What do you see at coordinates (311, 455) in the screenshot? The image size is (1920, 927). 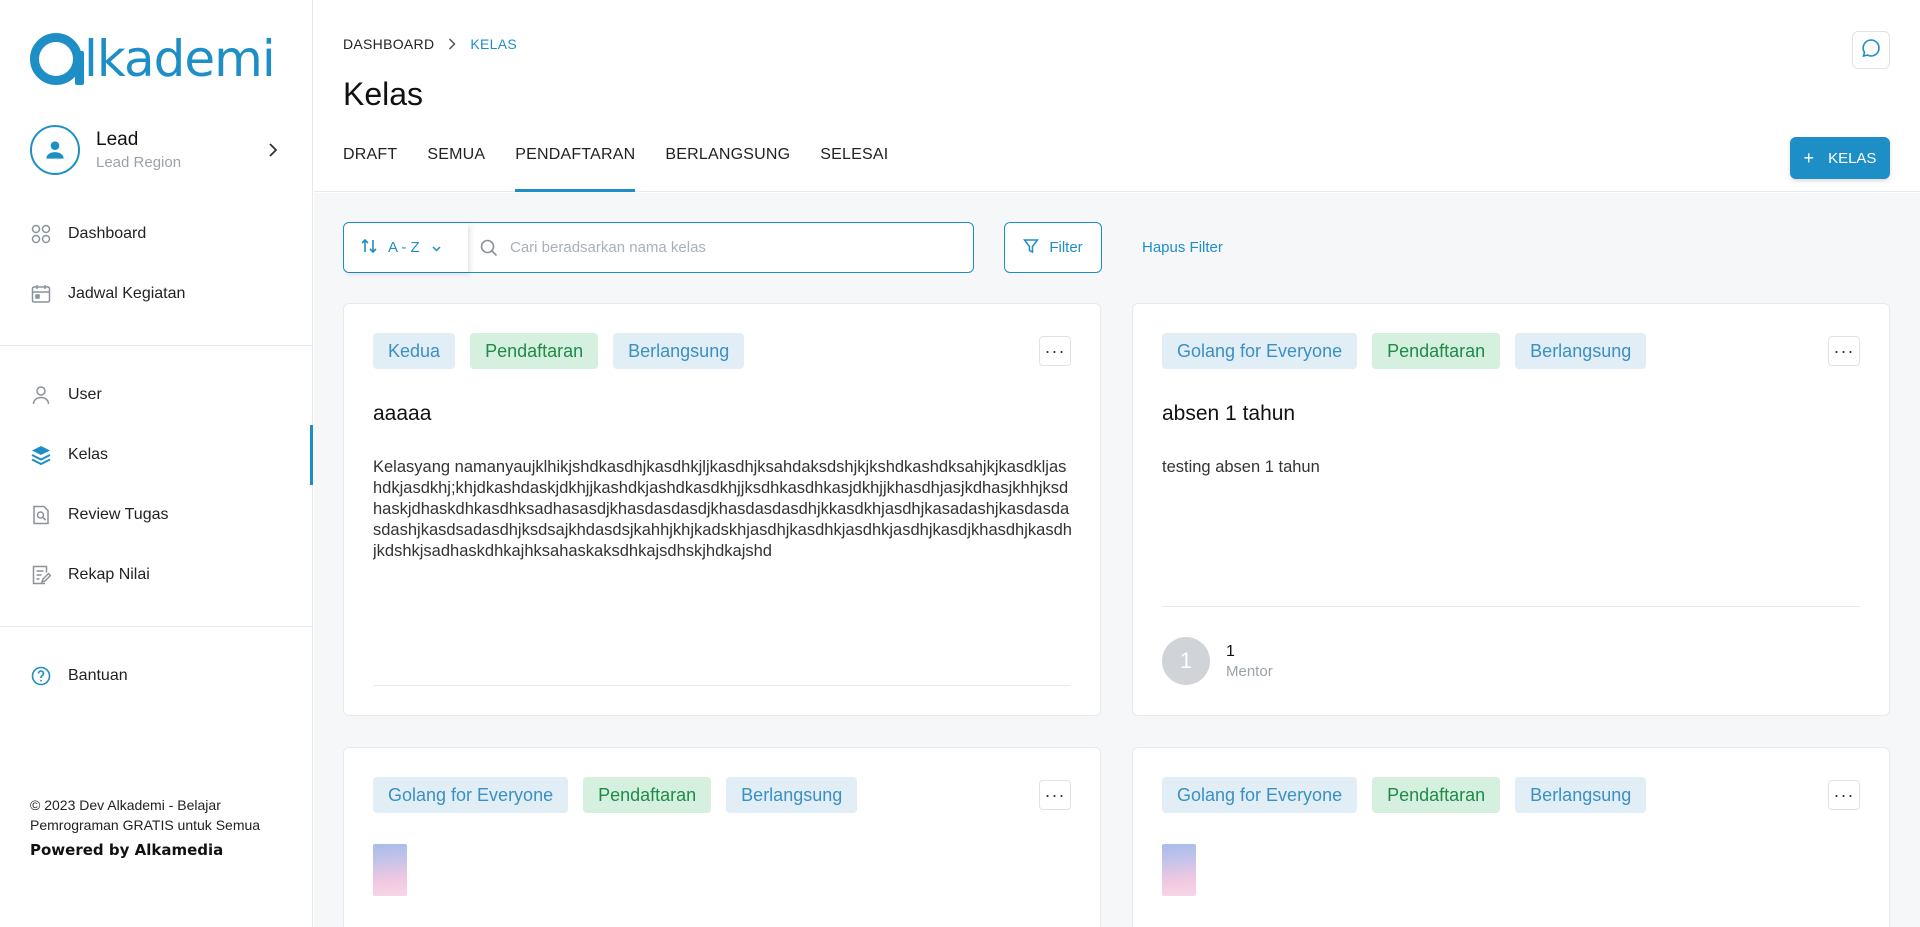 I see `active-indicator` at bounding box center [311, 455].